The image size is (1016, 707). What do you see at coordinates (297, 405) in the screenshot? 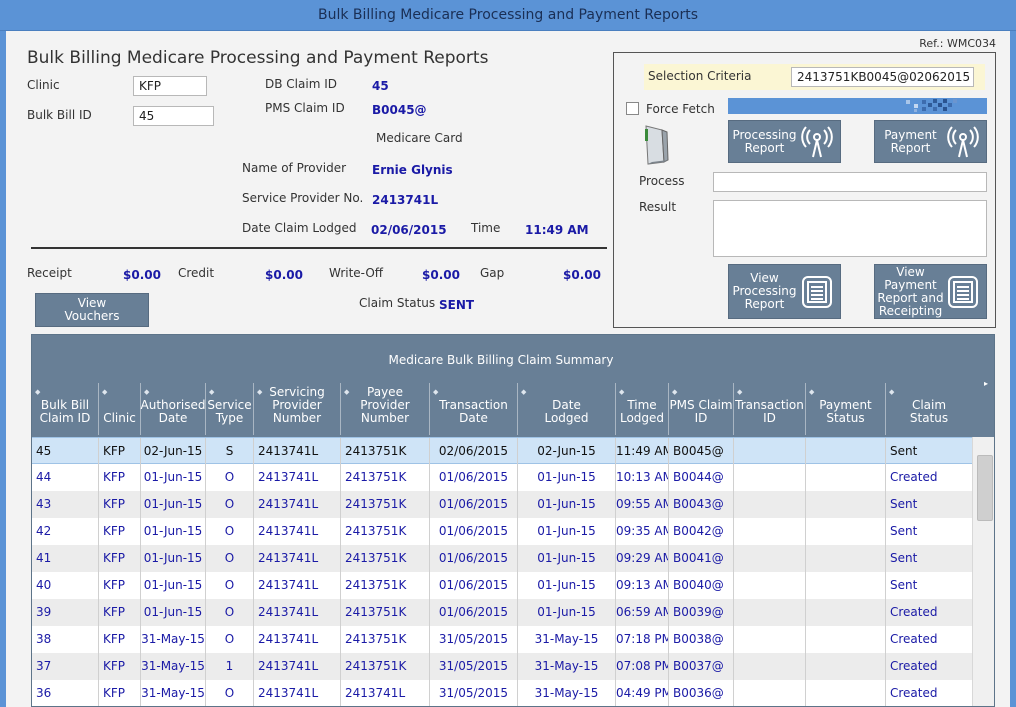
I see `column-header-label: Servicing Provider Number` at bounding box center [297, 405].